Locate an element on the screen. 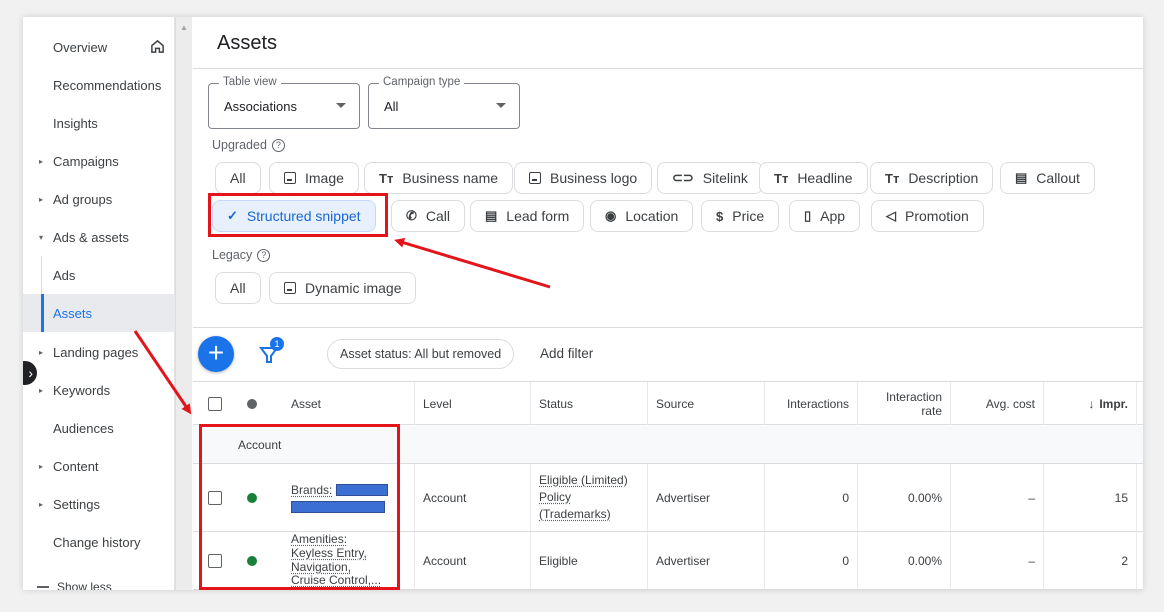  status-dot-icon is located at coordinates (252, 403).